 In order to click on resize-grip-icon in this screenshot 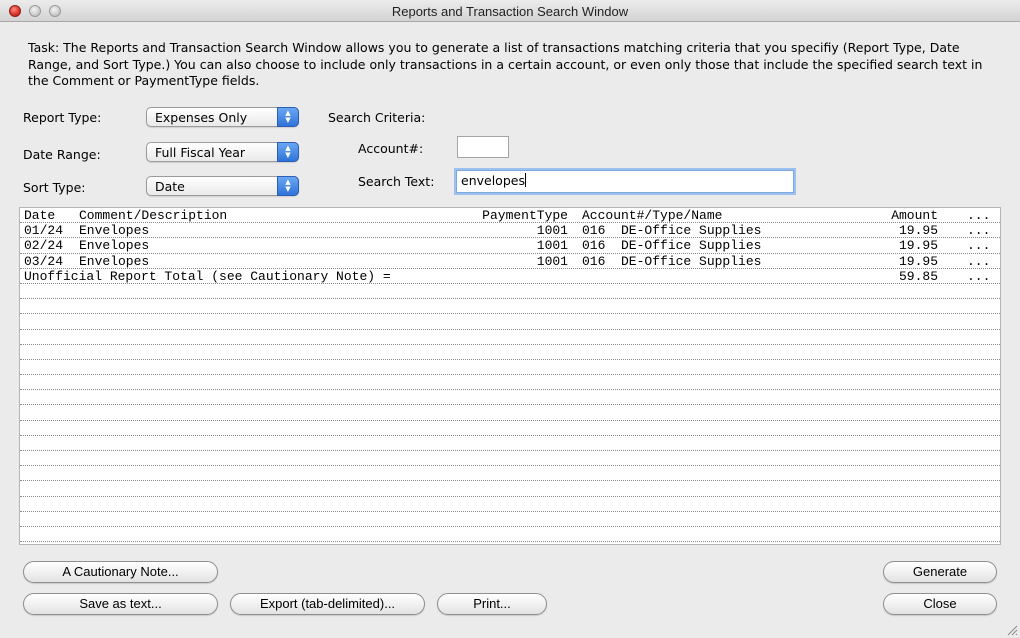, I will do `click(1012, 630)`.